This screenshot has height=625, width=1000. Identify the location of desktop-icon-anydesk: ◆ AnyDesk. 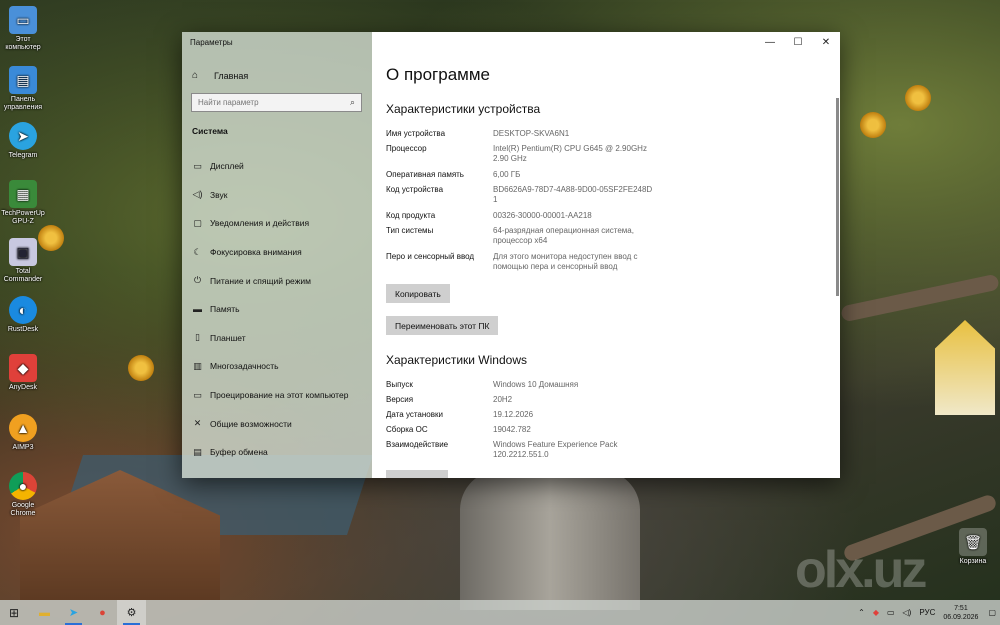
(23, 373).